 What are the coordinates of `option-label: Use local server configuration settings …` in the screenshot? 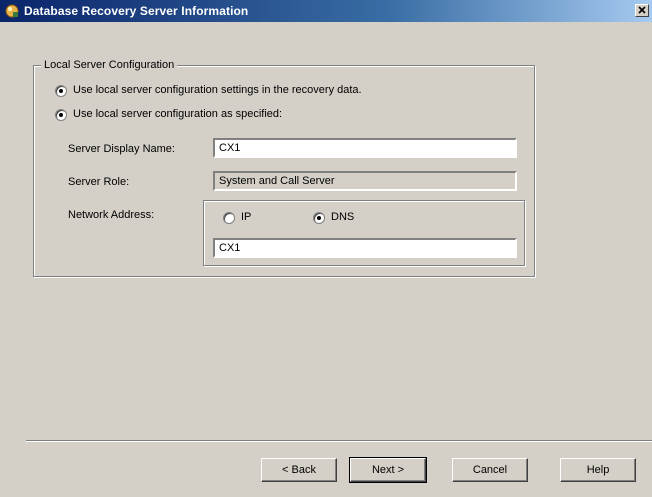 It's located at (217, 90).